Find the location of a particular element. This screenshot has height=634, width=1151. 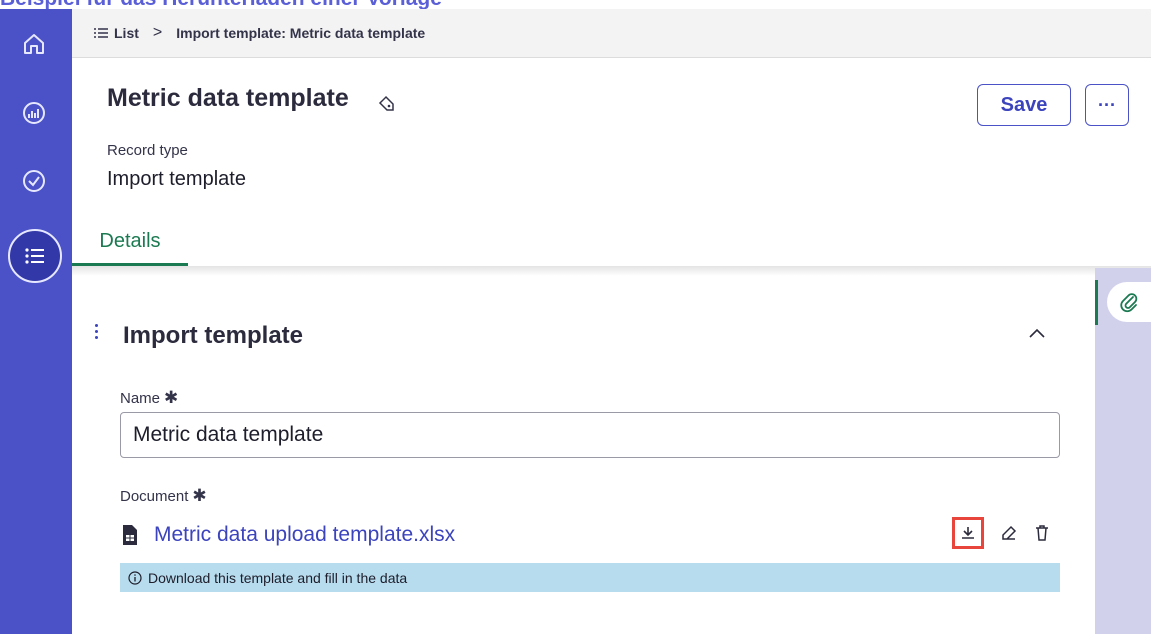

dashboard-icon is located at coordinates (34, 113).